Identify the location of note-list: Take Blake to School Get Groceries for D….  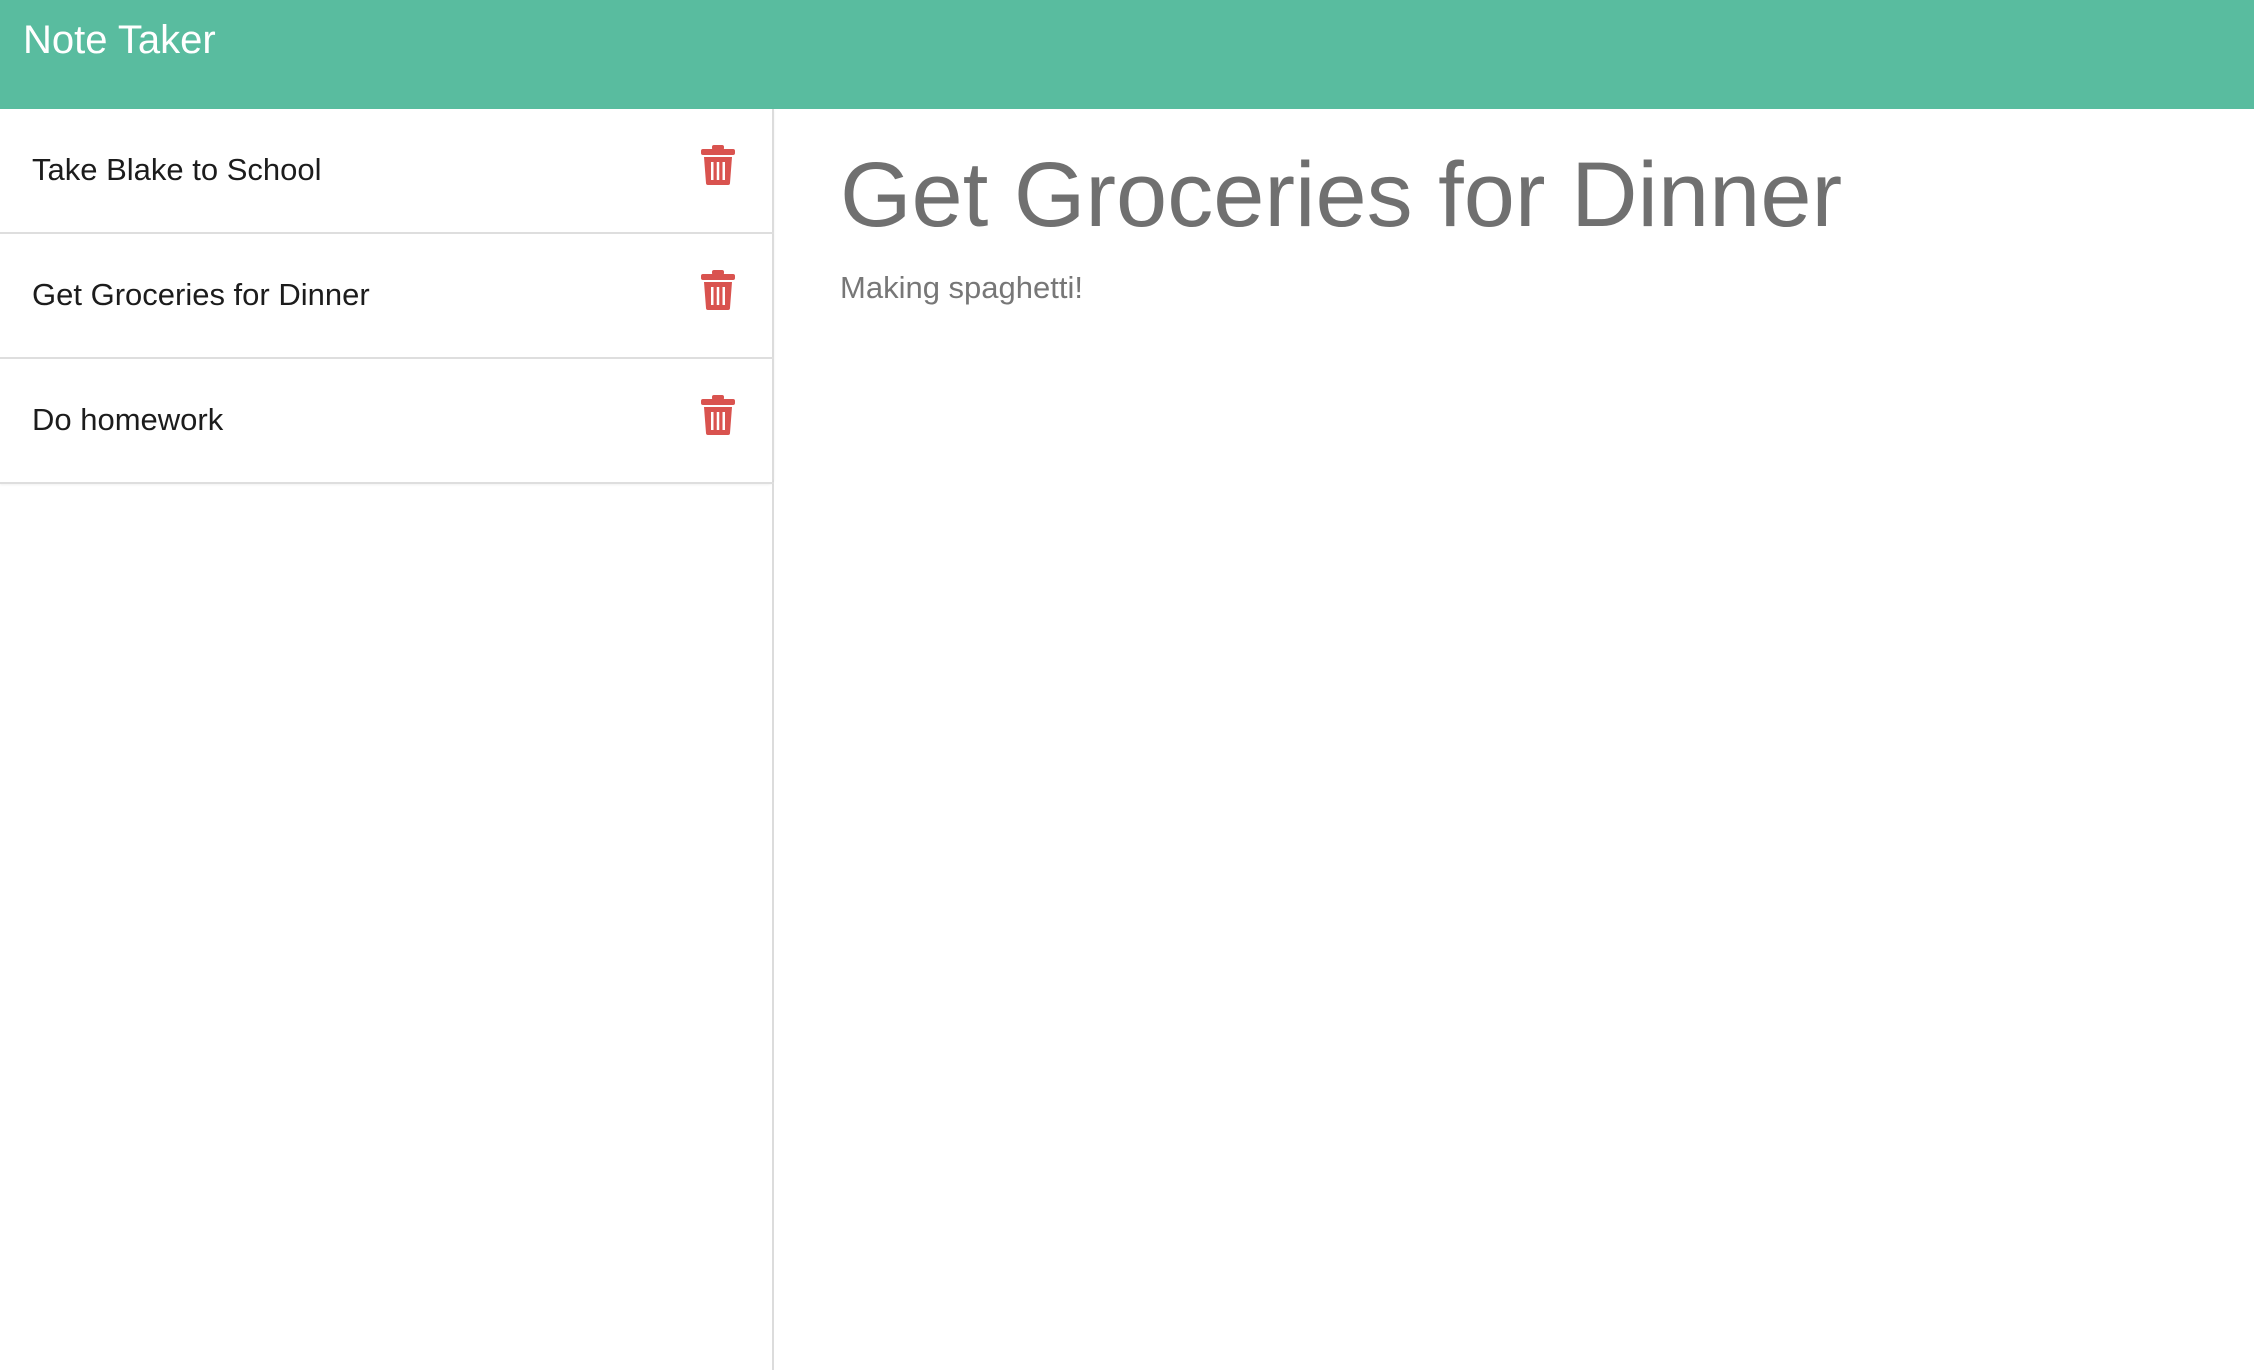
(387, 296).